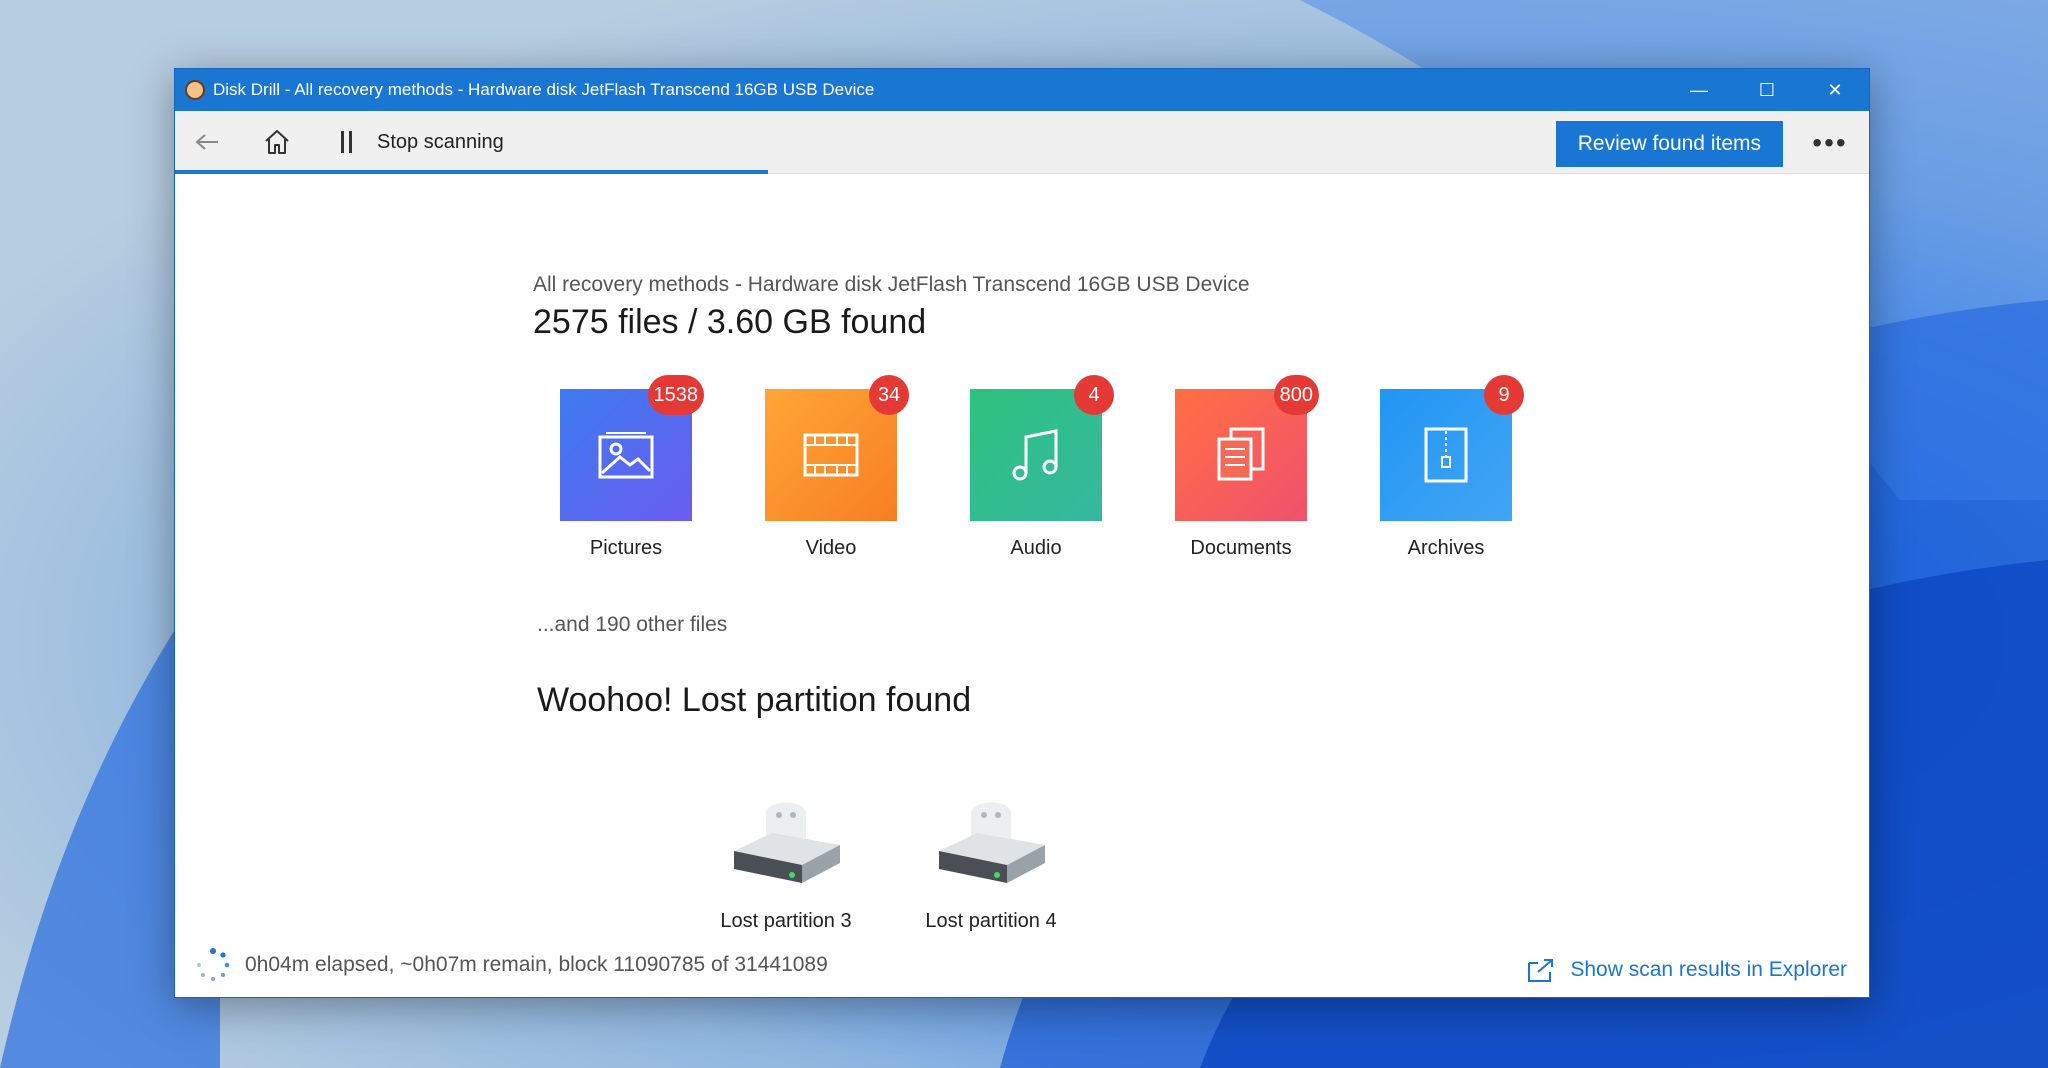 The width and height of the screenshot is (2048, 1068). I want to click on lost-partition-3: Lost partition 3, so click(786, 863).